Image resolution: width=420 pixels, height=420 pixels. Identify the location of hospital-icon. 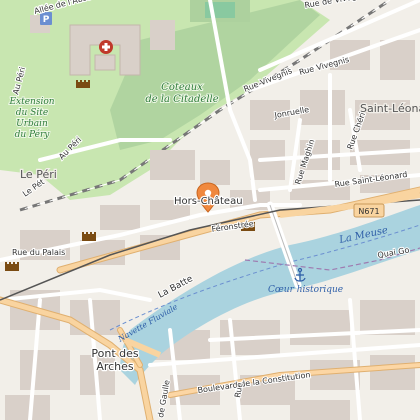
(106, 47).